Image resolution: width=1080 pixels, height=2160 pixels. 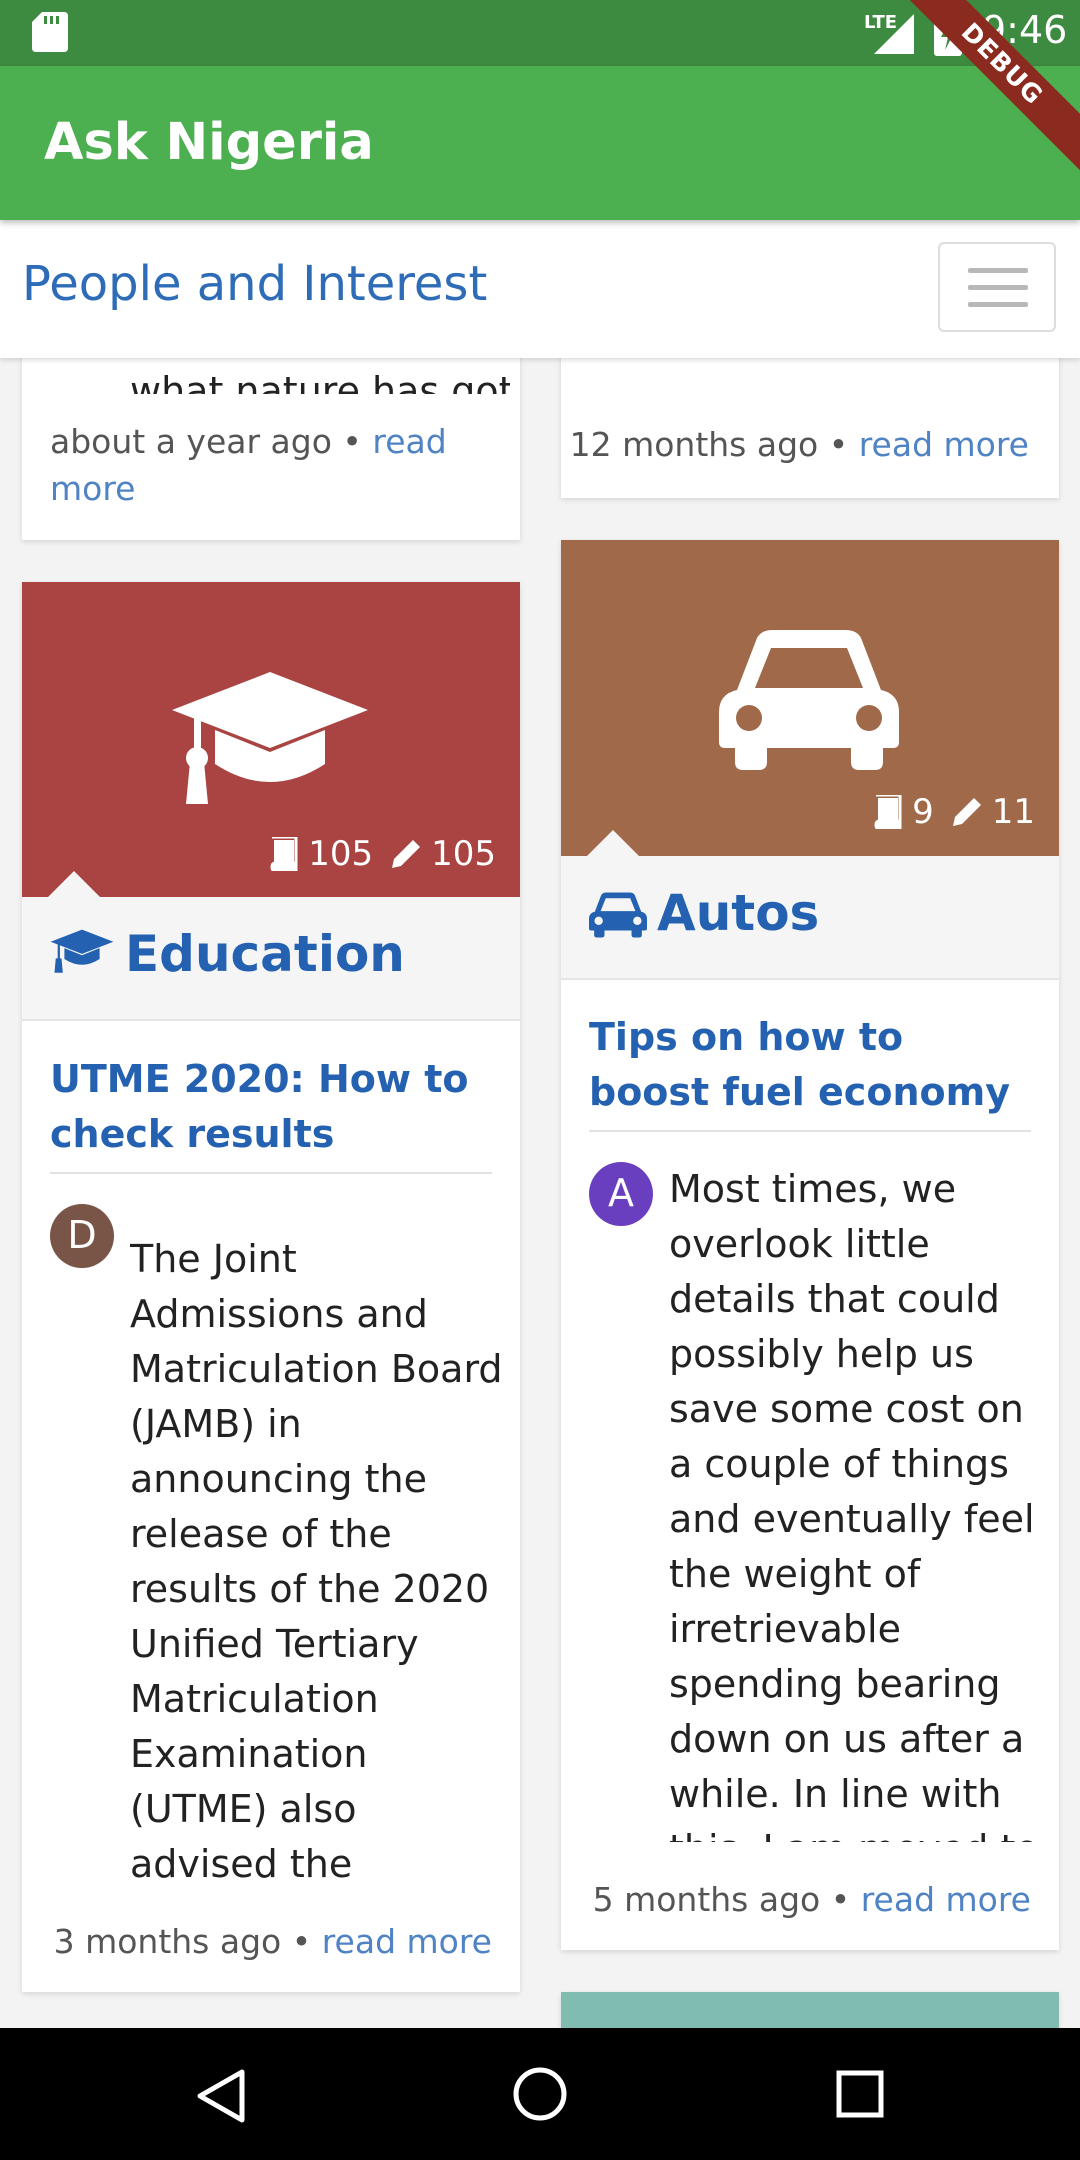 What do you see at coordinates (706, 1899) in the screenshot?
I see `post-time: 5 months ago` at bounding box center [706, 1899].